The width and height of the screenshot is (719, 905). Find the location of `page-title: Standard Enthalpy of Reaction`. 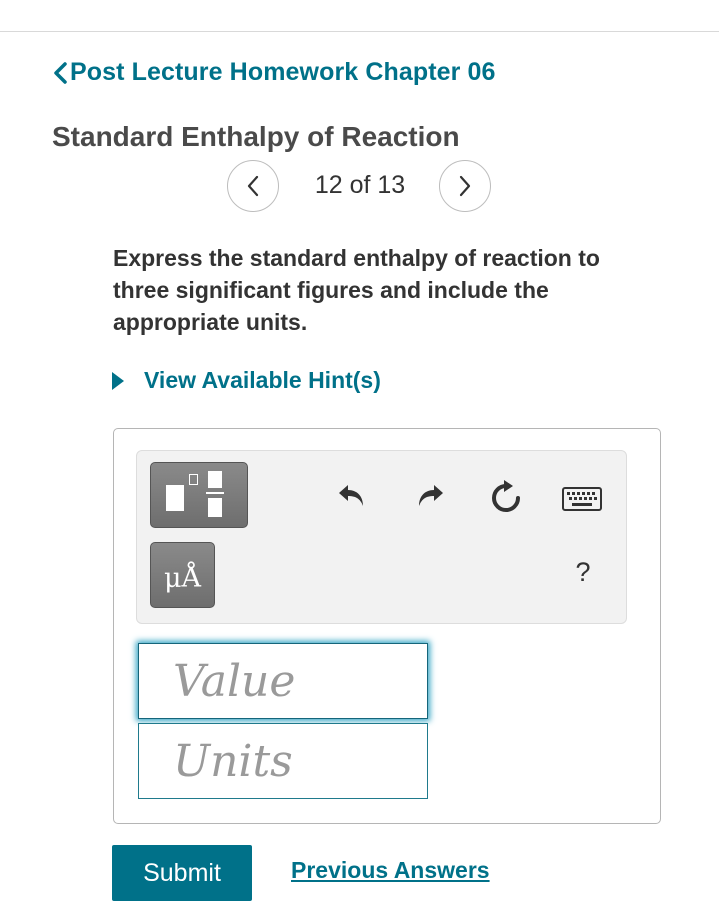

page-title: Standard Enthalpy of Reaction is located at coordinates (256, 136).